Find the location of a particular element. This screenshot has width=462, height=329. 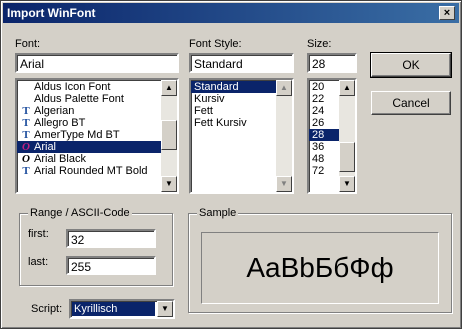

title-bar: Import WinFont × is located at coordinates (231, 13).